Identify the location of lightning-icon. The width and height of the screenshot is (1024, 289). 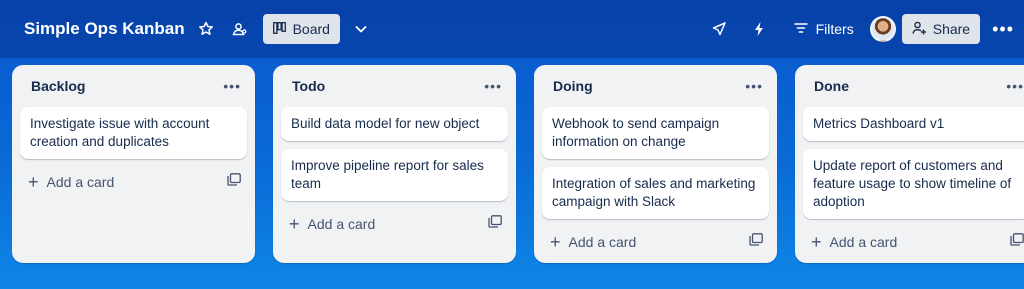
(759, 29).